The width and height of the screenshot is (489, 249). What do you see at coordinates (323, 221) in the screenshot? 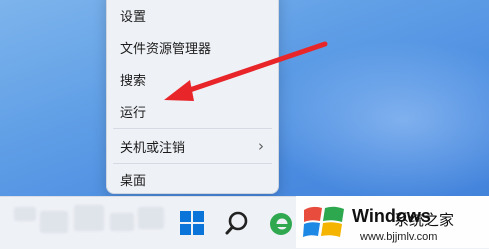
I see `windows-flag-logo-icon` at bounding box center [323, 221].